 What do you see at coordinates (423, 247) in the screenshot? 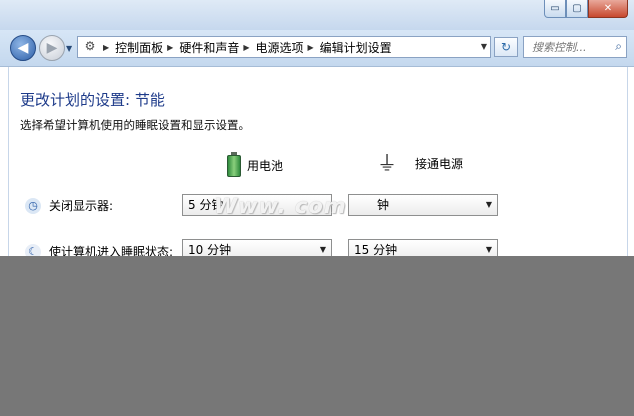
I see `sleep-plugged-select: 15 分钟 ▼` at bounding box center [423, 247].